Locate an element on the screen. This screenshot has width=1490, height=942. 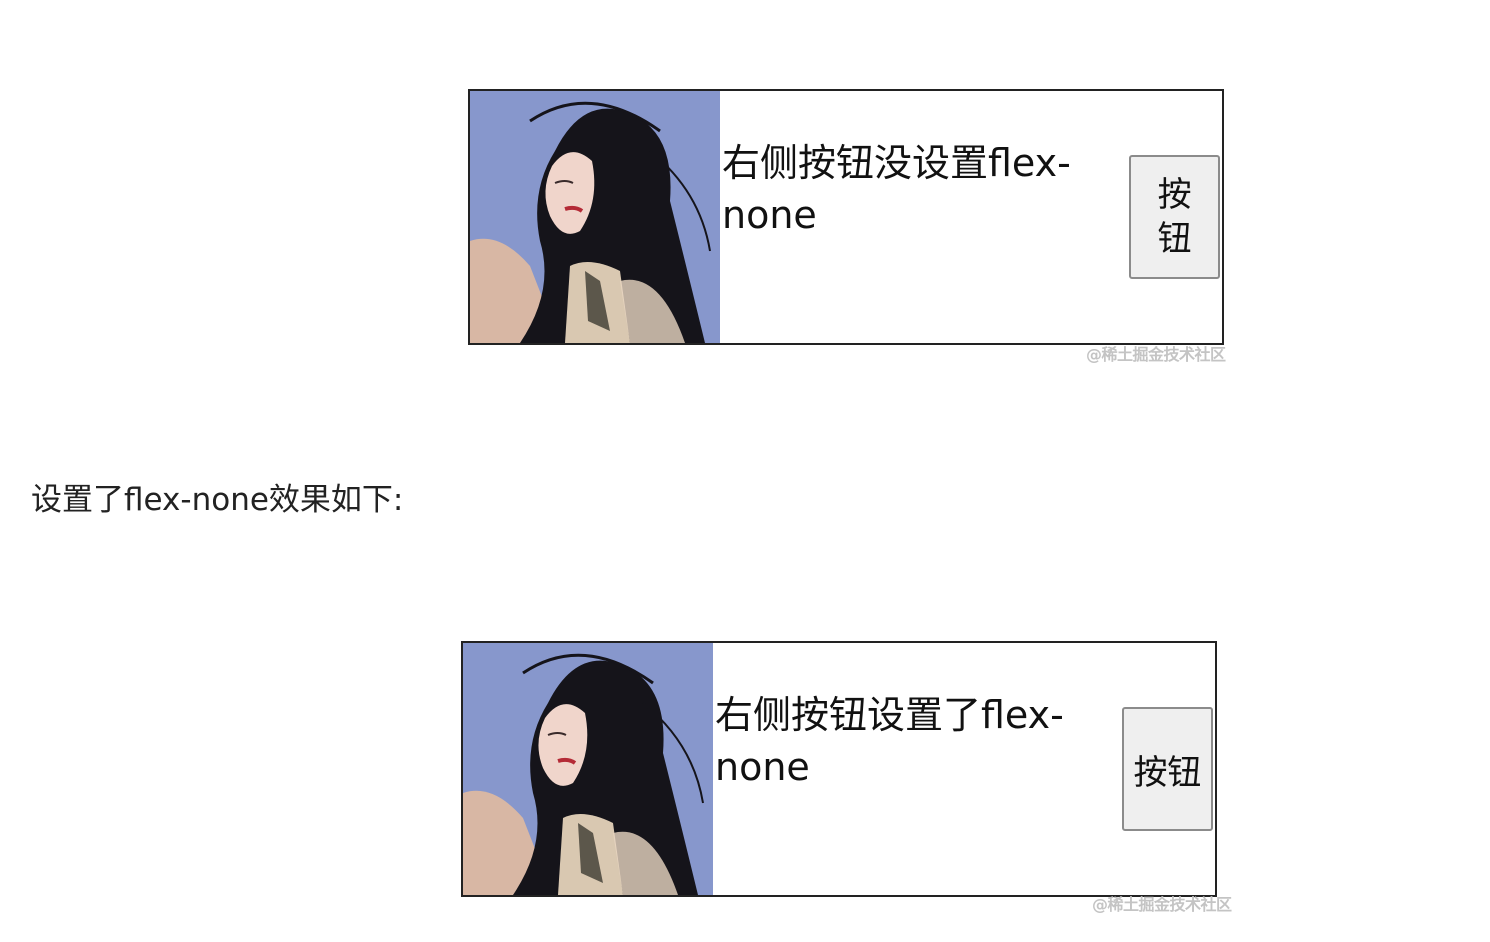
demo-figure-without-flex-none: 右侧按钮没设置flex-none 按钮 is located at coordinates (846, 217).